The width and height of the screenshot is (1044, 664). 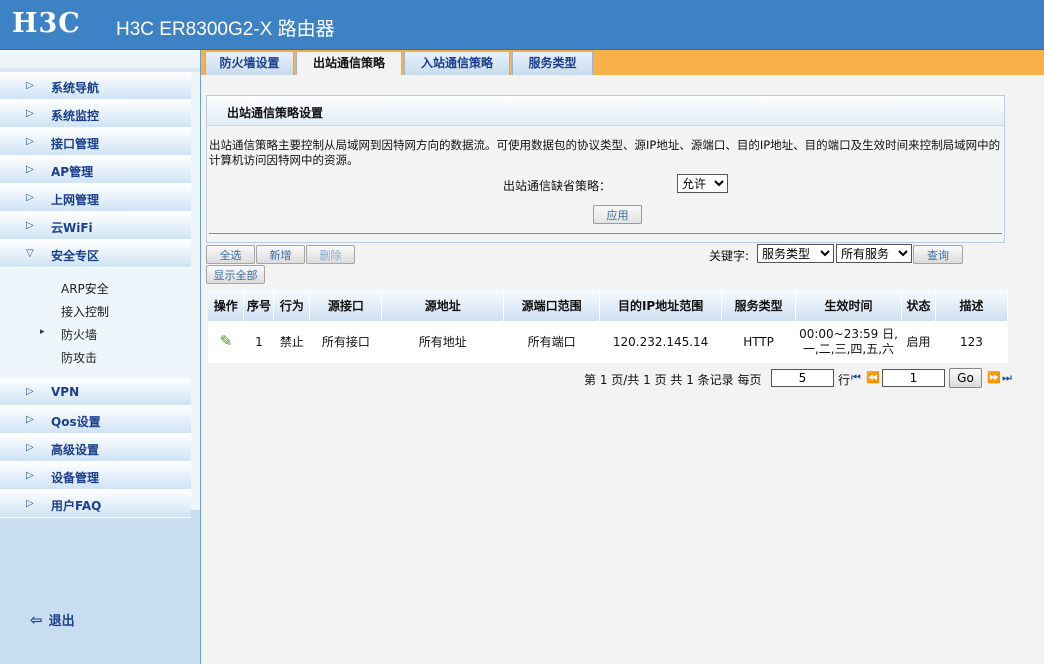 I want to click on cell-src-address: 所有地址, so click(x=442, y=342).